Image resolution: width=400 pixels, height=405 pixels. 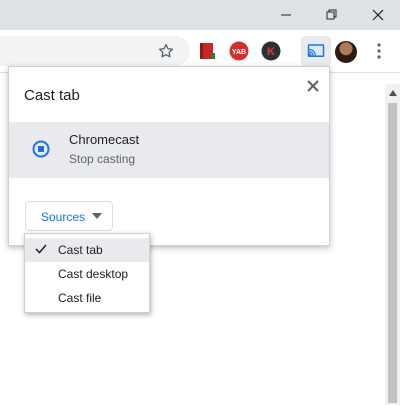 I want to click on bookmark-star-icon, so click(x=166, y=50).